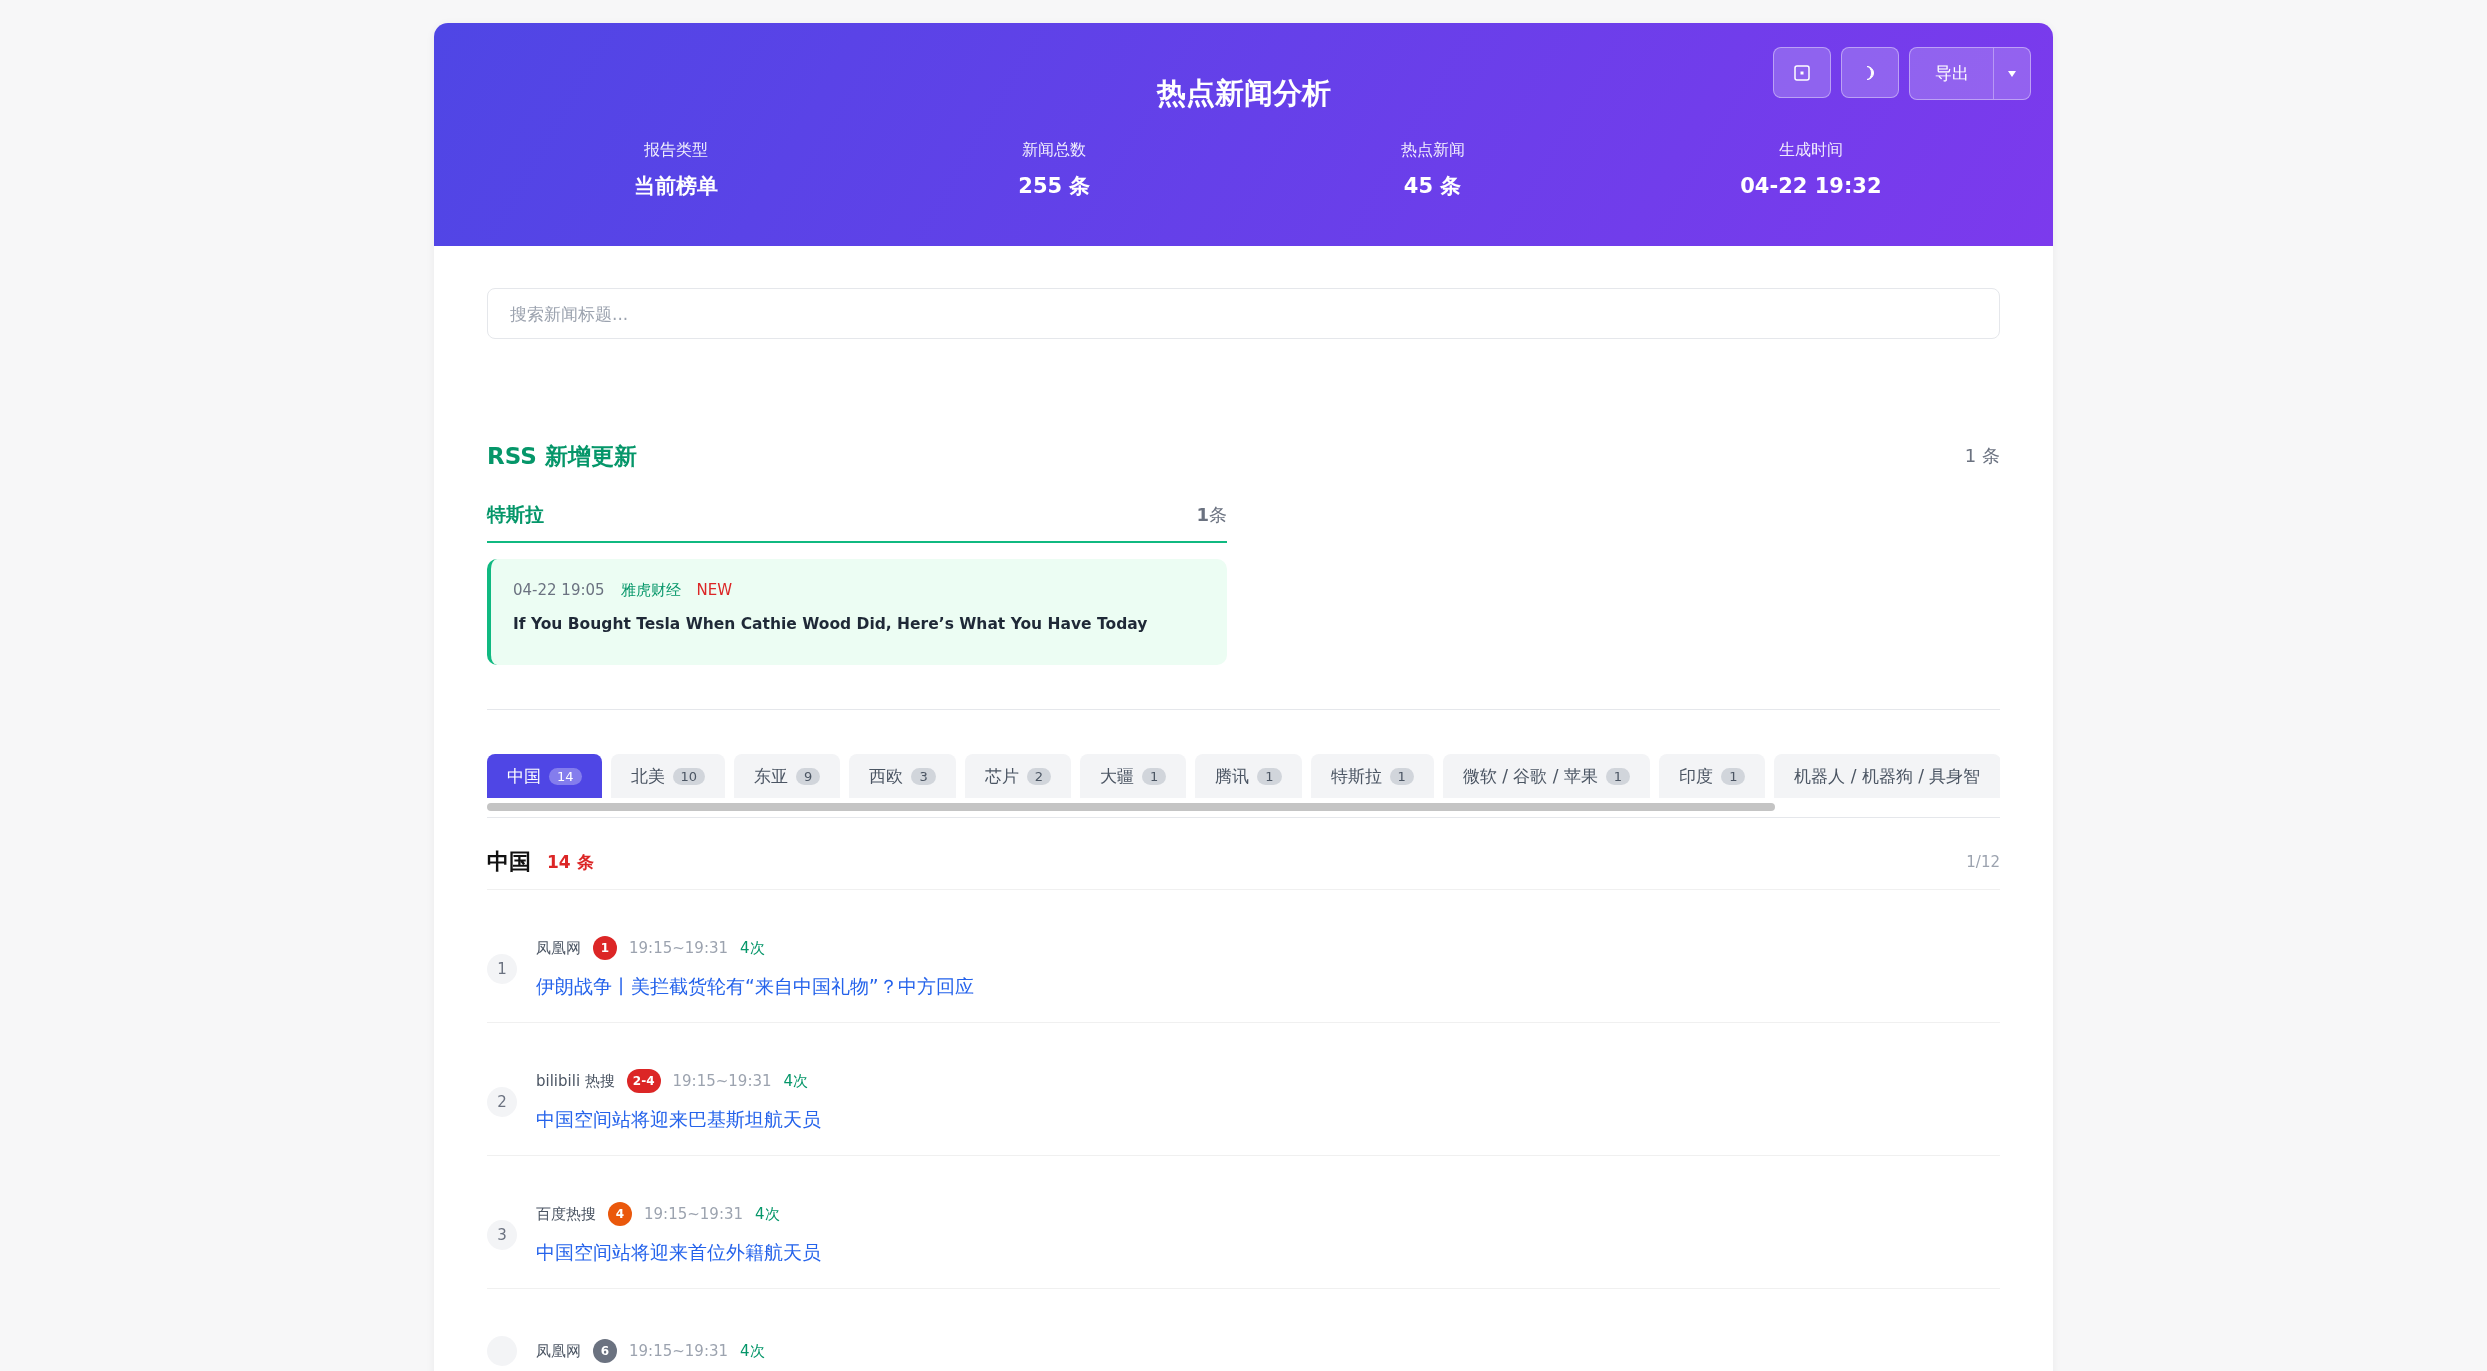 The height and width of the screenshot is (1371, 2487). What do you see at coordinates (605, 948) in the screenshot?
I see `rank-badge: 1` at bounding box center [605, 948].